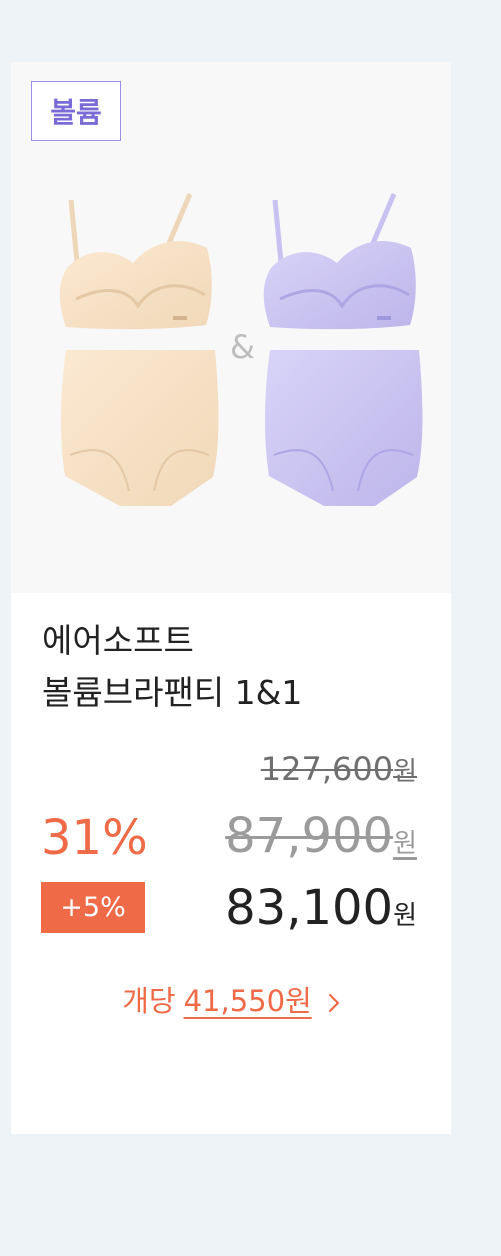 The width and height of the screenshot is (501, 1256). Describe the element at coordinates (343, 428) in the screenshot. I see `lavender-panty` at that location.